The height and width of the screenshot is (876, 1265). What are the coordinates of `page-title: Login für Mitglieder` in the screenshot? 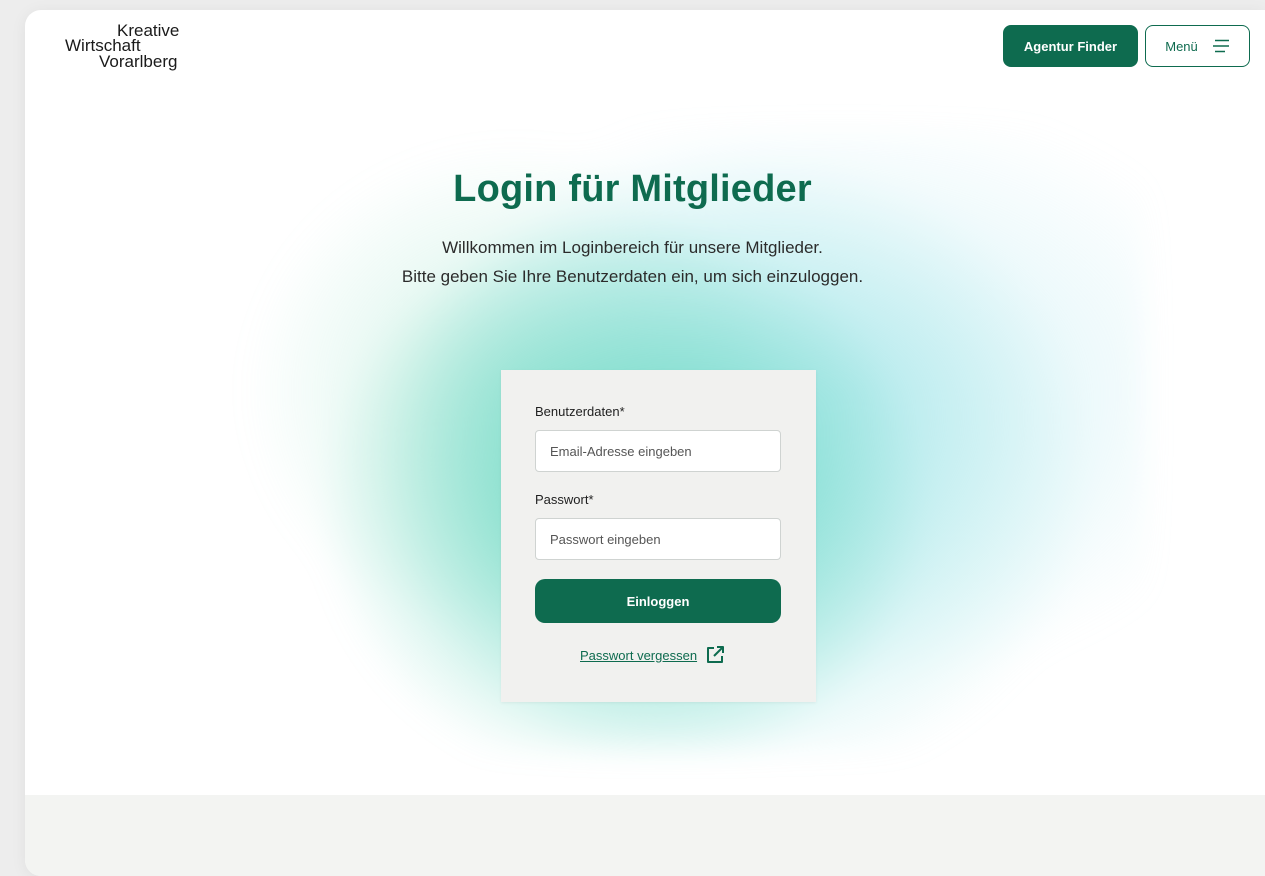 It's located at (632, 189).